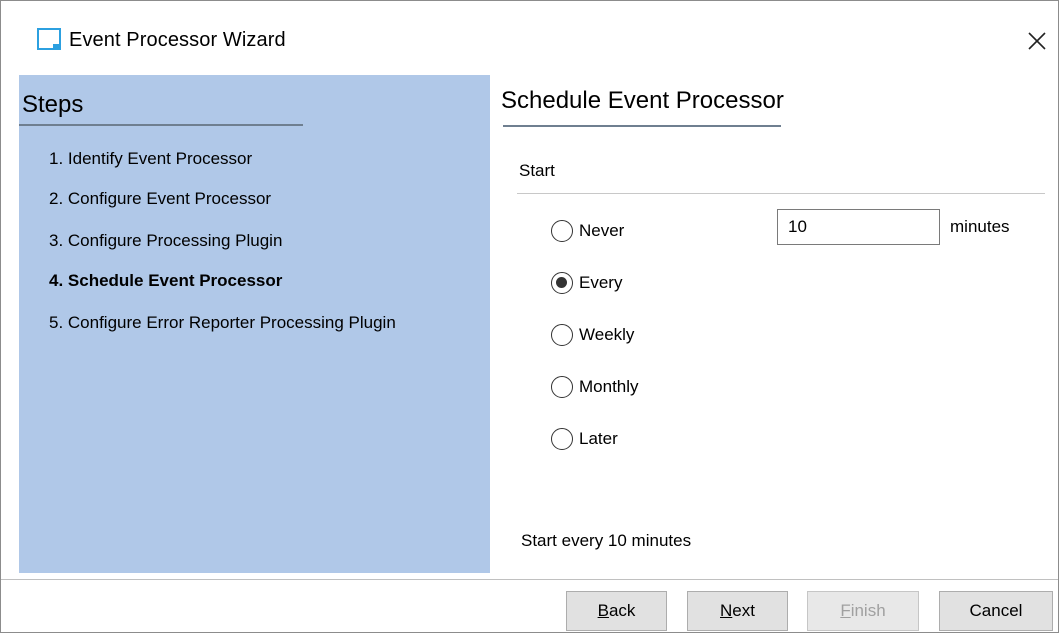  I want to click on radio-weekly: Weekly, so click(592, 335).